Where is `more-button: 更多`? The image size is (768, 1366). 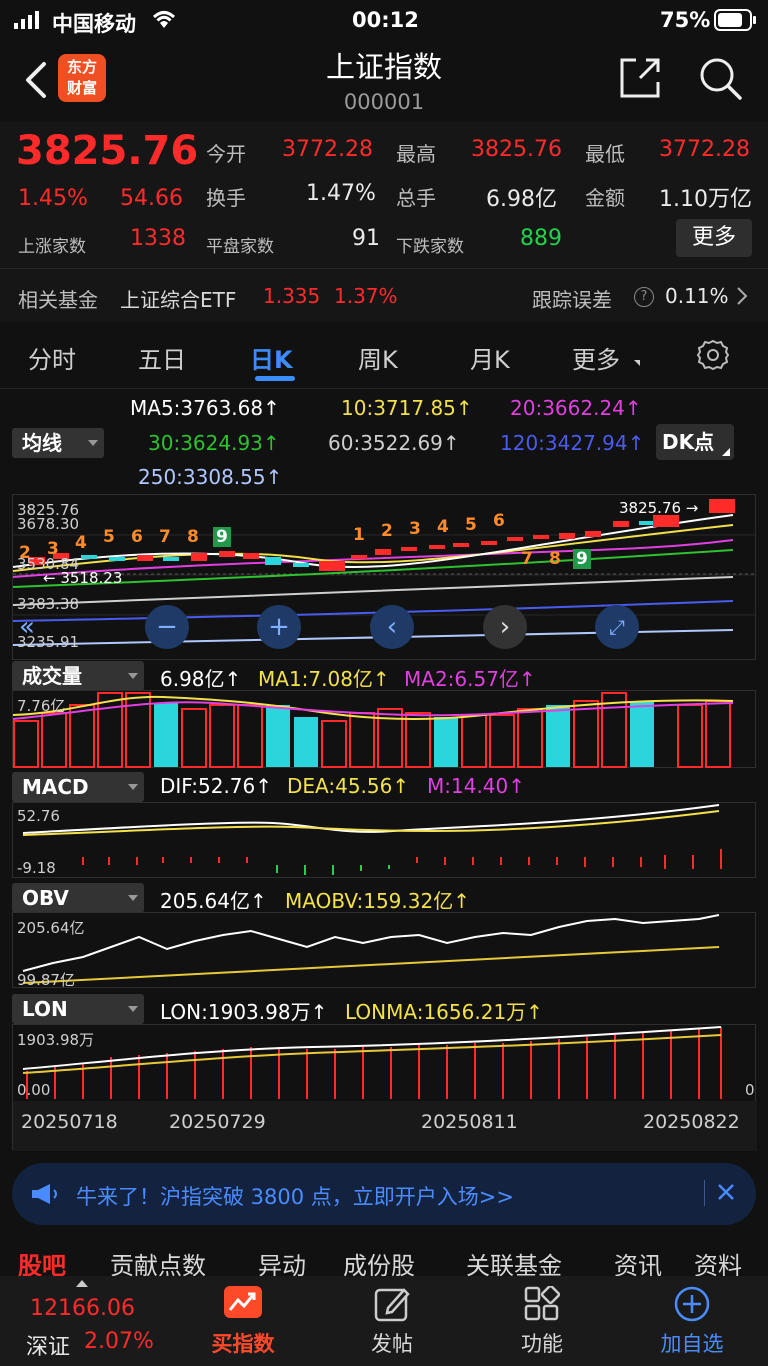 more-button: 更多 is located at coordinates (714, 238).